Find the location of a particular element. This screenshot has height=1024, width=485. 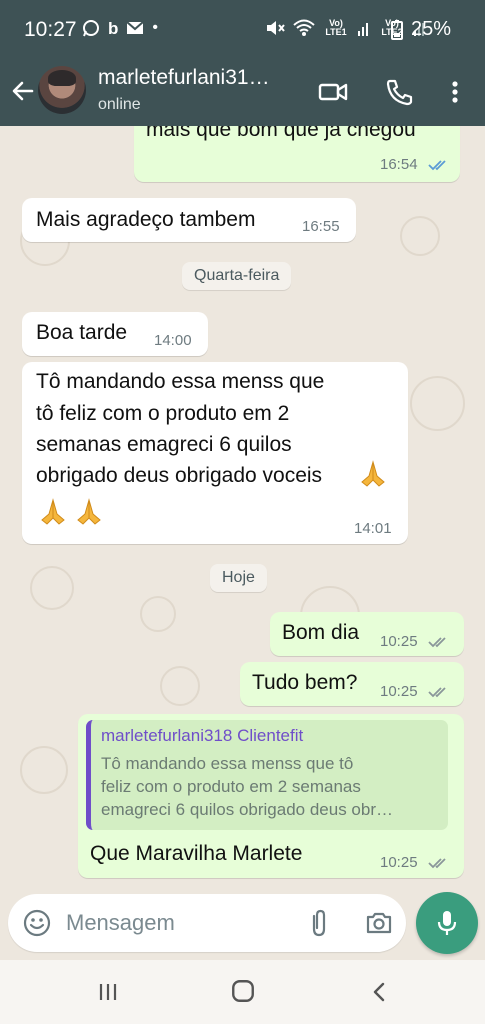

message-input: Mensagem is located at coordinates (120, 923).